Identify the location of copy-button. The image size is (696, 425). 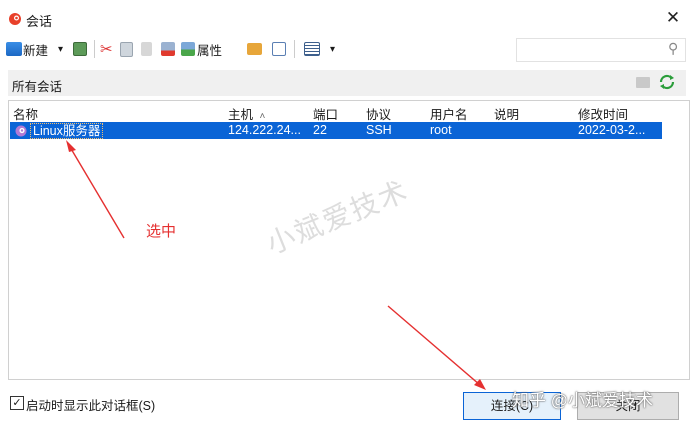
(126, 49).